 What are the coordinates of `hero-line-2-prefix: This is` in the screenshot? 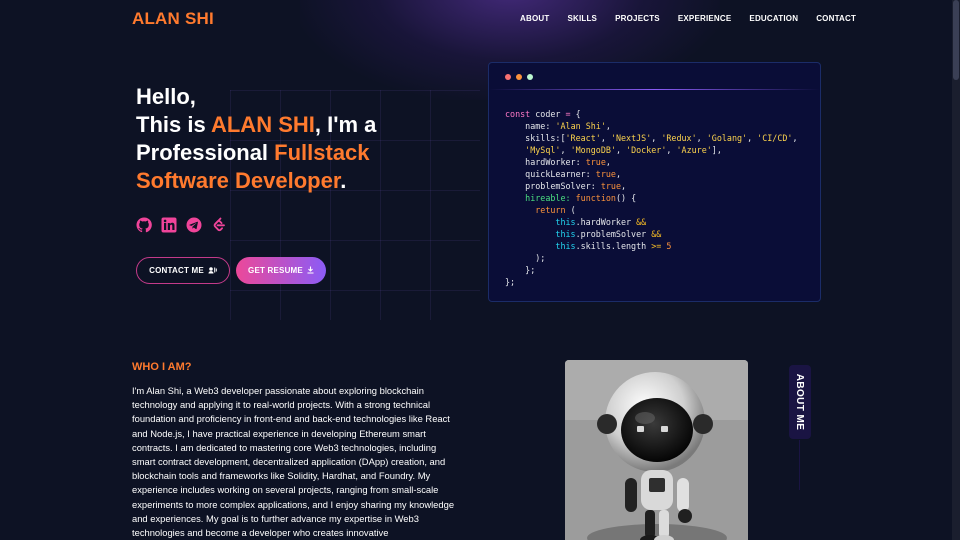 It's located at (173, 124).